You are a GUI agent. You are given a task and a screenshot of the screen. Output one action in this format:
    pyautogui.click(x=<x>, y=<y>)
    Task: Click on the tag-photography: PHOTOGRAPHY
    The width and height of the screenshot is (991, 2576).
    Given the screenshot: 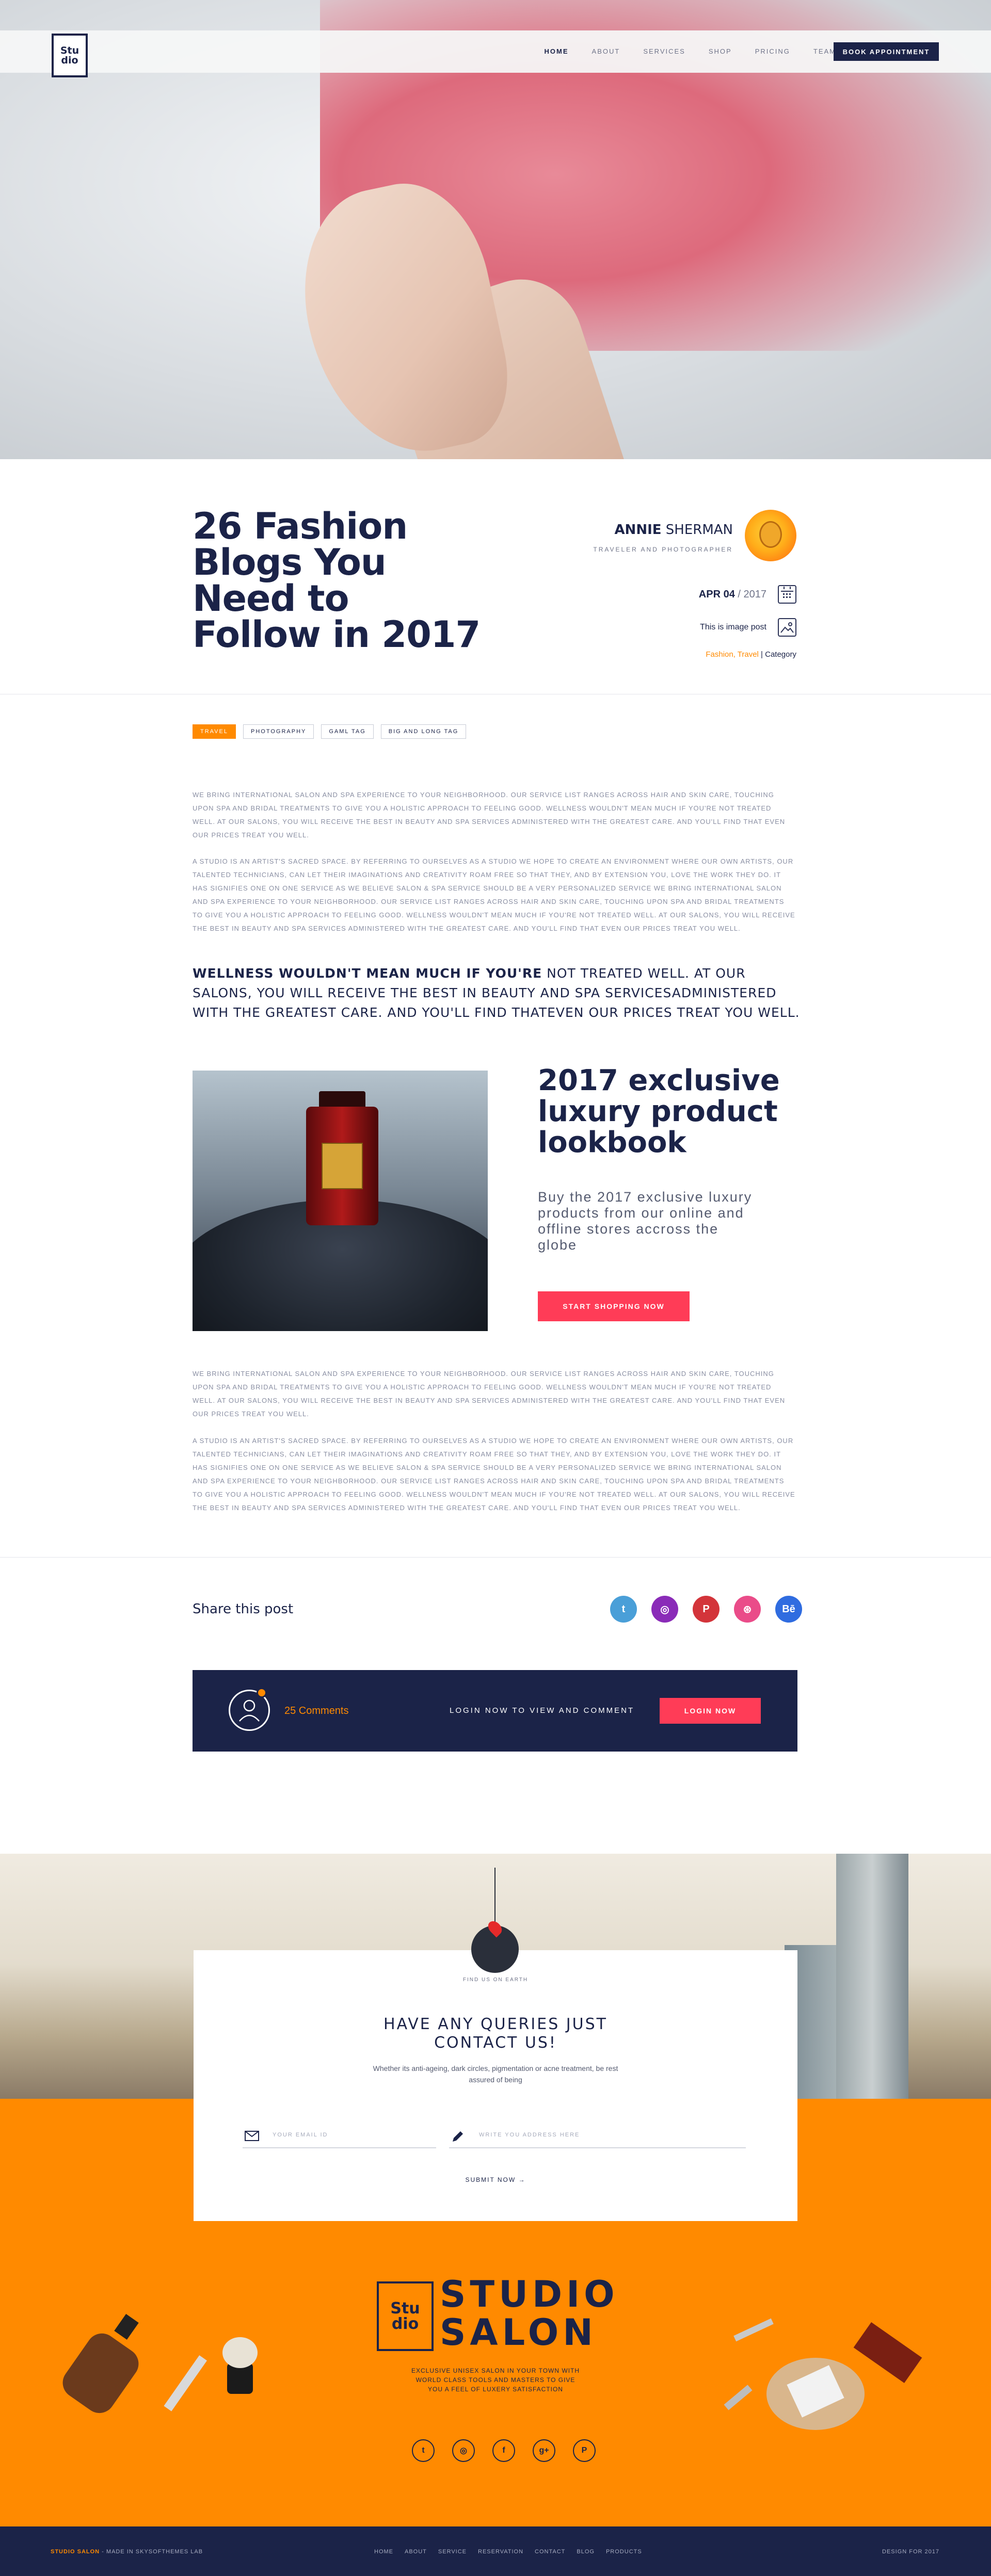 What is the action you would take?
    pyautogui.click(x=278, y=731)
    